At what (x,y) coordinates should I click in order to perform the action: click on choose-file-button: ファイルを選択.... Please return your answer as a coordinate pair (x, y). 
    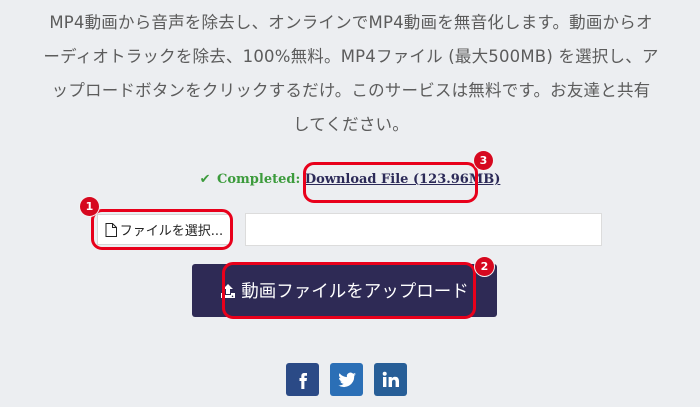
    Looking at the image, I should click on (164, 229).